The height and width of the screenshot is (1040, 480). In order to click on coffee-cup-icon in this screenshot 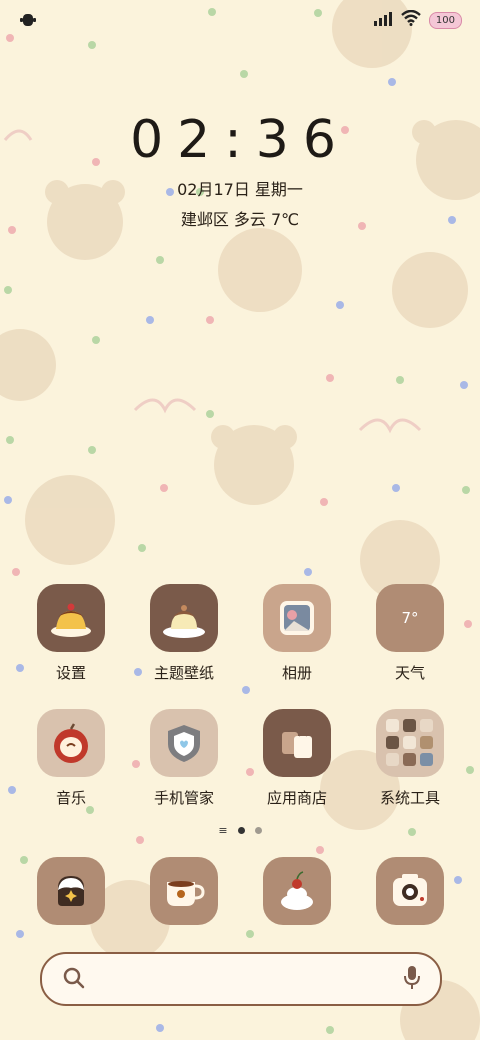, I will do `click(184, 891)`.